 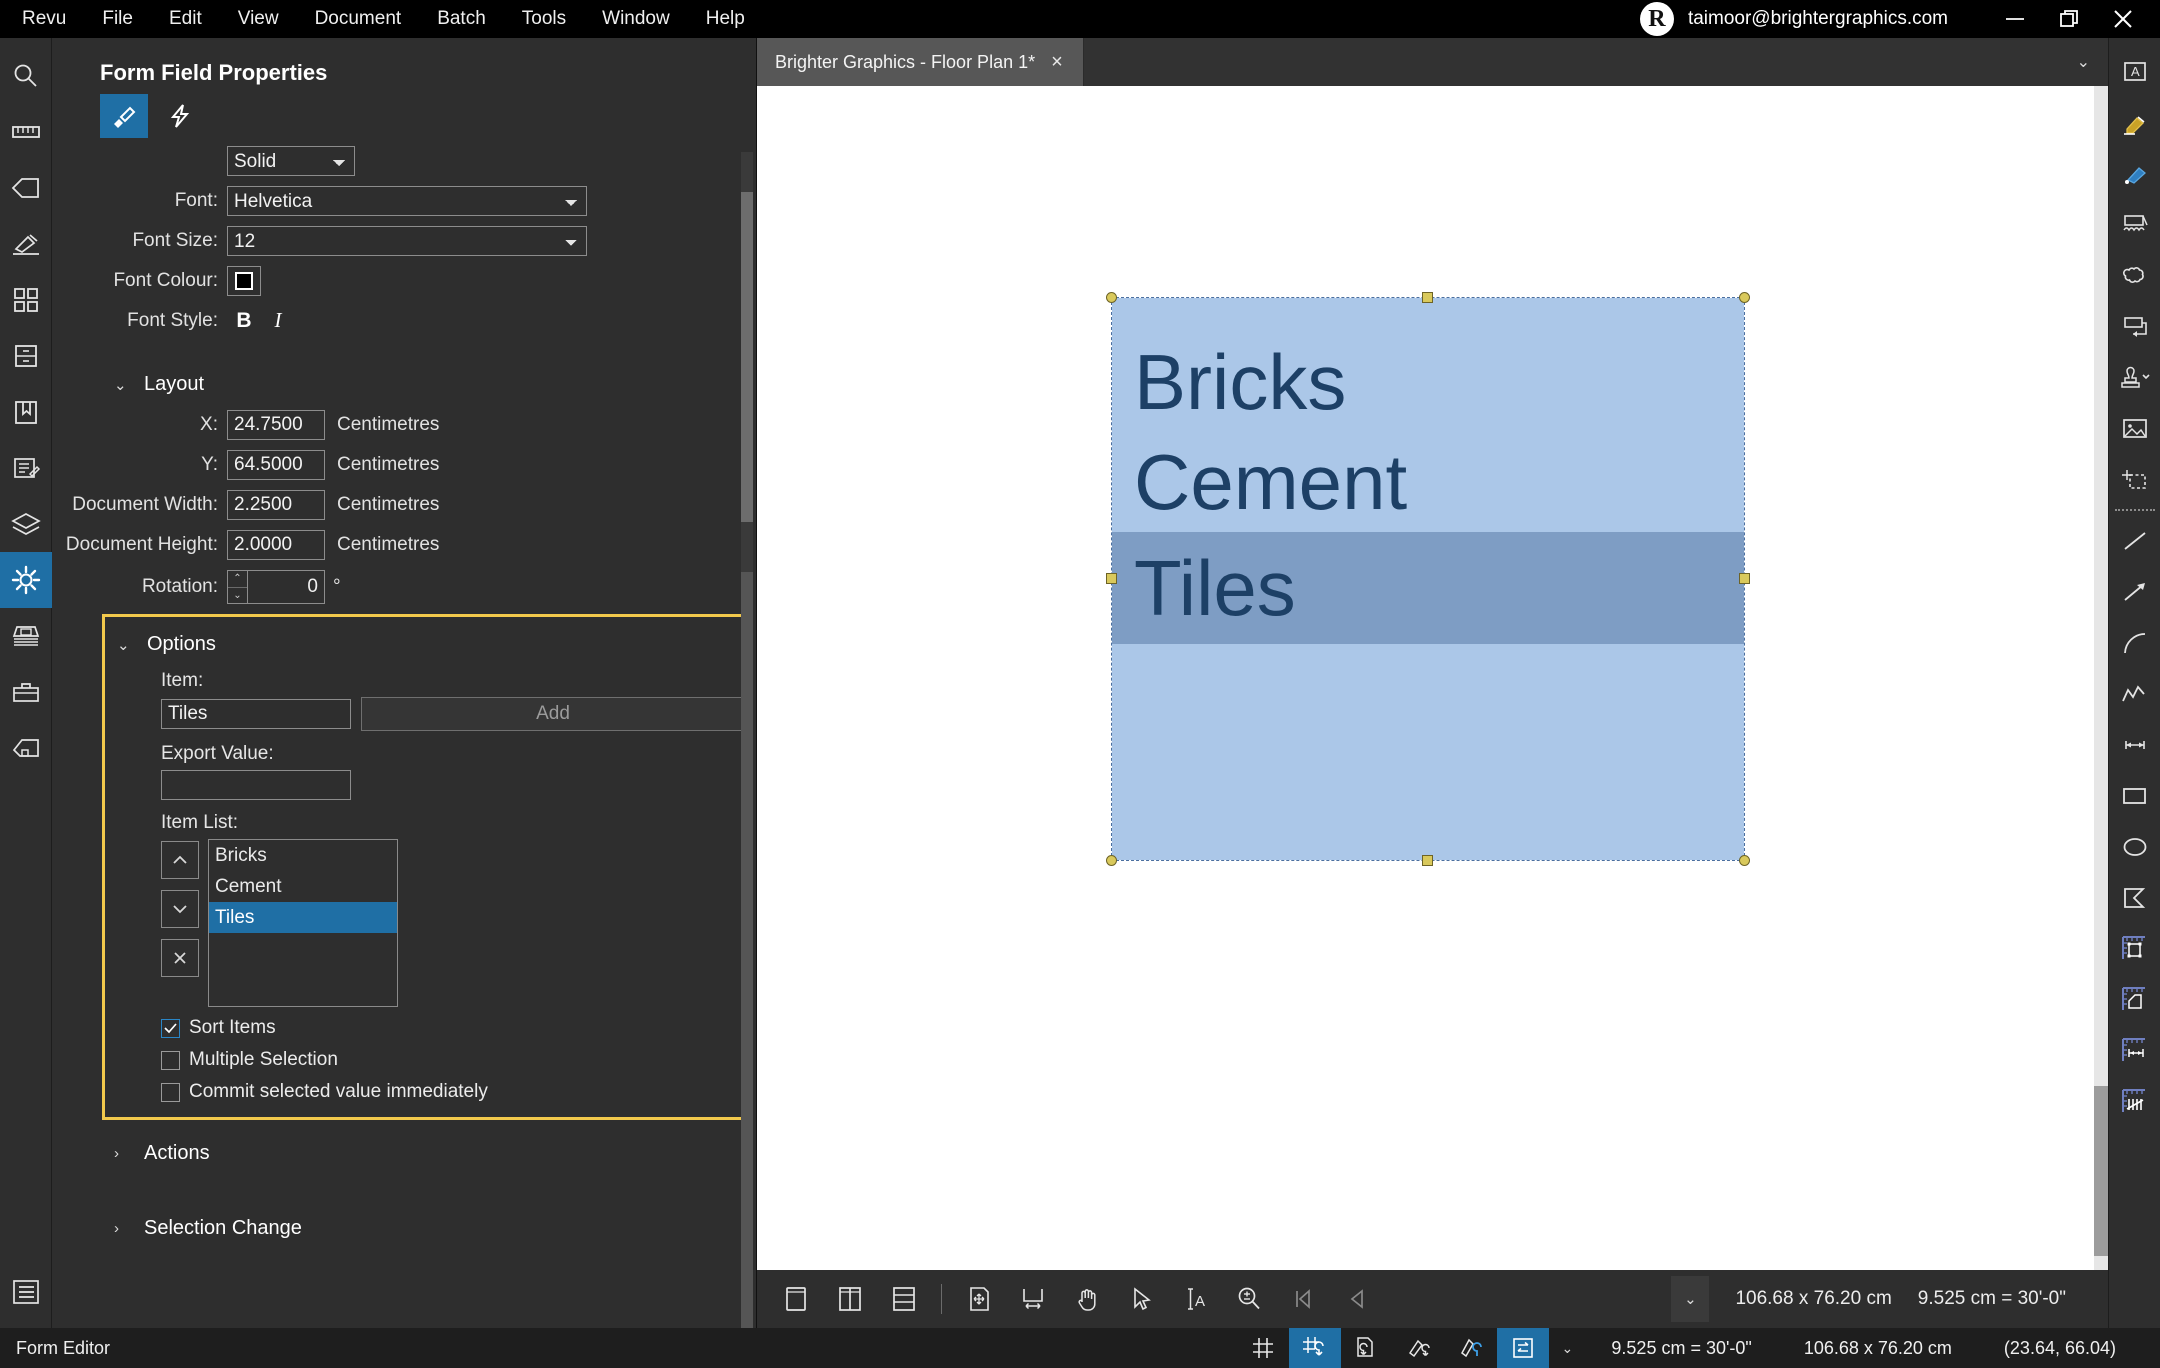 What do you see at coordinates (553, 714) in the screenshot?
I see `add-item-button: Add` at bounding box center [553, 714].